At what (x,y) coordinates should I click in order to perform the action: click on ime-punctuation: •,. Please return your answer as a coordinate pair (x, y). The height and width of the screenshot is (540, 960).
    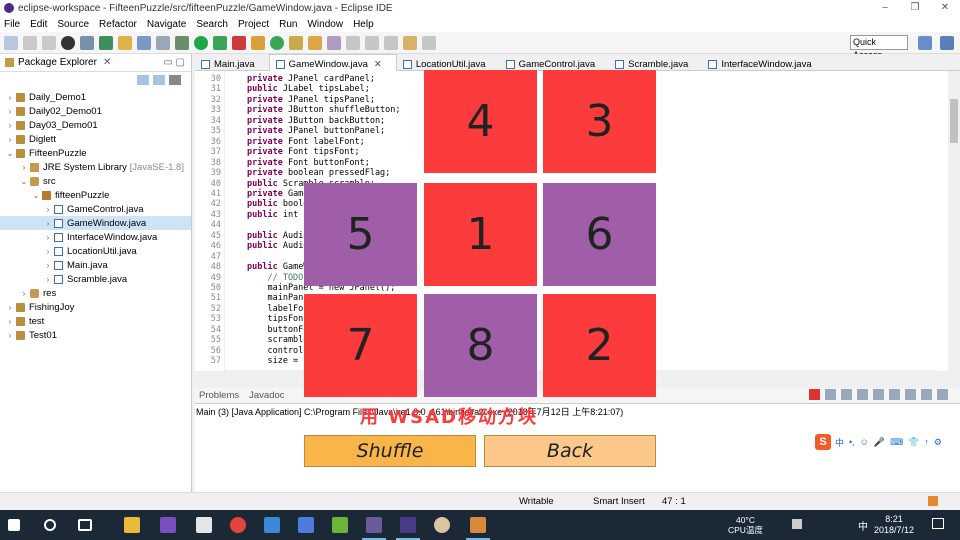
    Looking at the image, I should click on (852, 442).